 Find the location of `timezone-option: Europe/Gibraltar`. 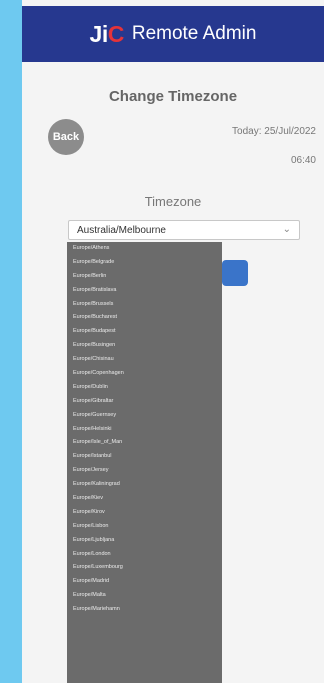

timezone-option: Europe/Gibraltar is located at coordinates (144, 402).